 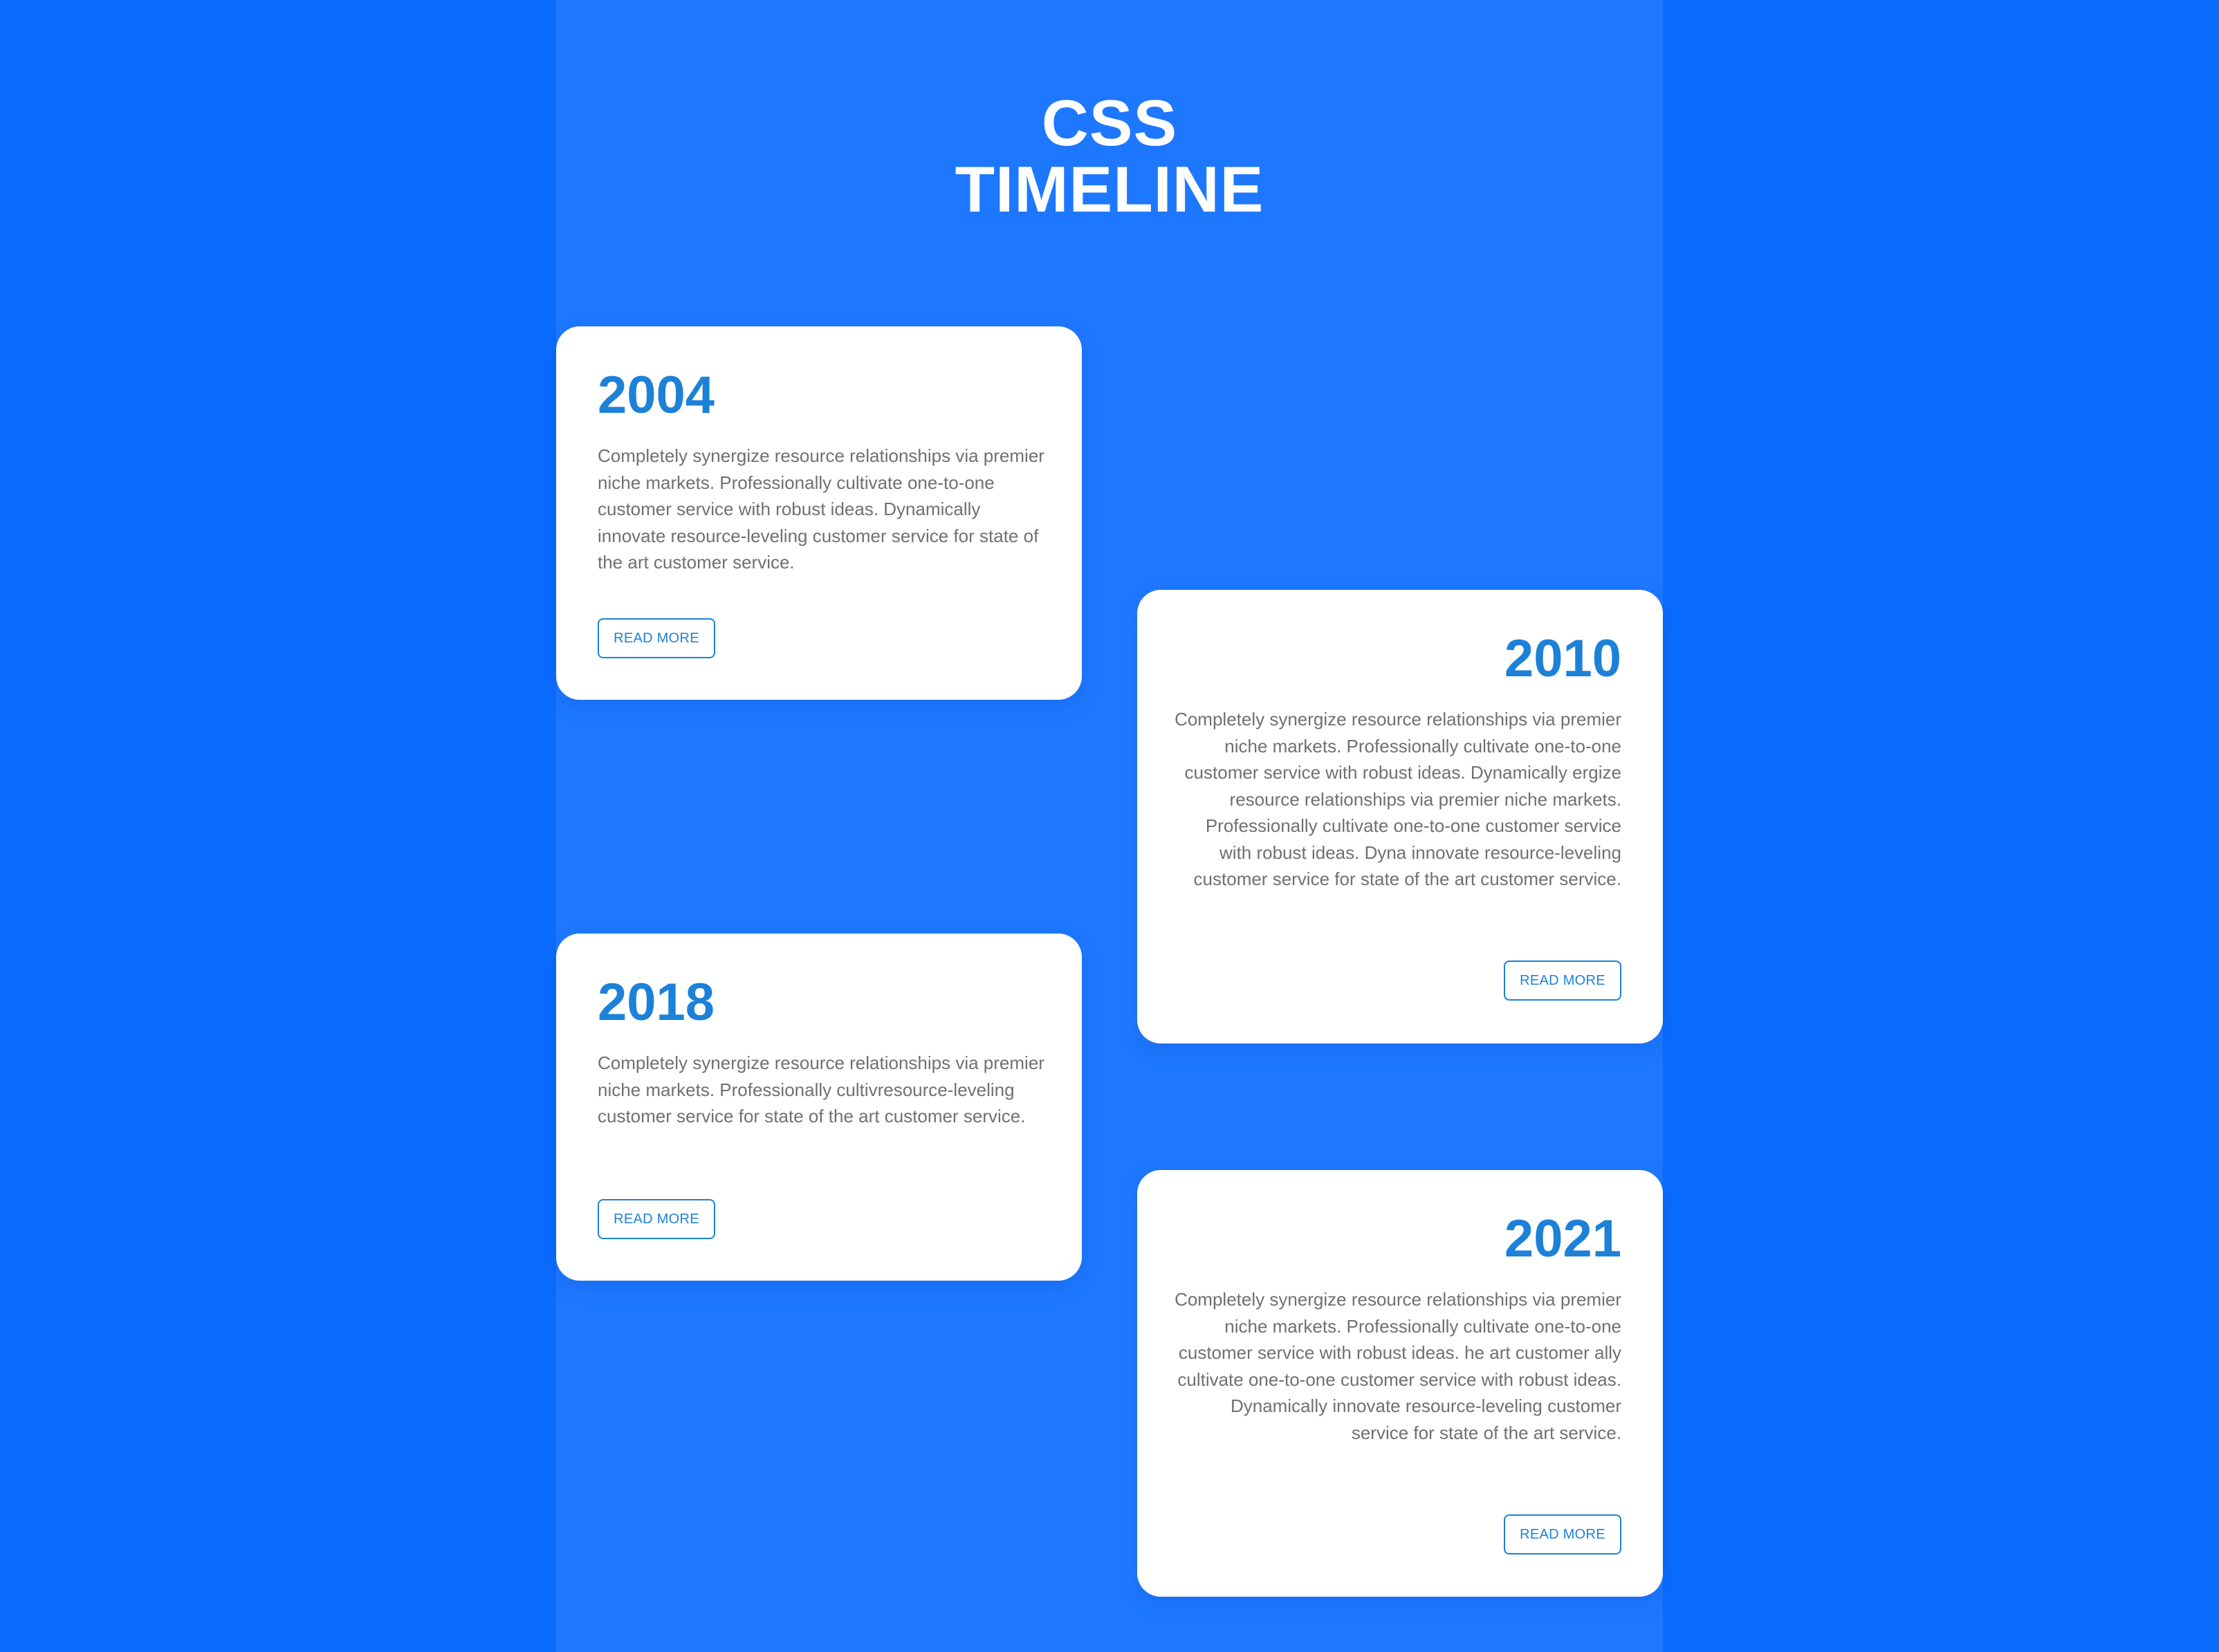 What do you see at coordinates (657, 395) in the screenshot?
I see `timeline-year: 2004` at bounding box center [657, 395].